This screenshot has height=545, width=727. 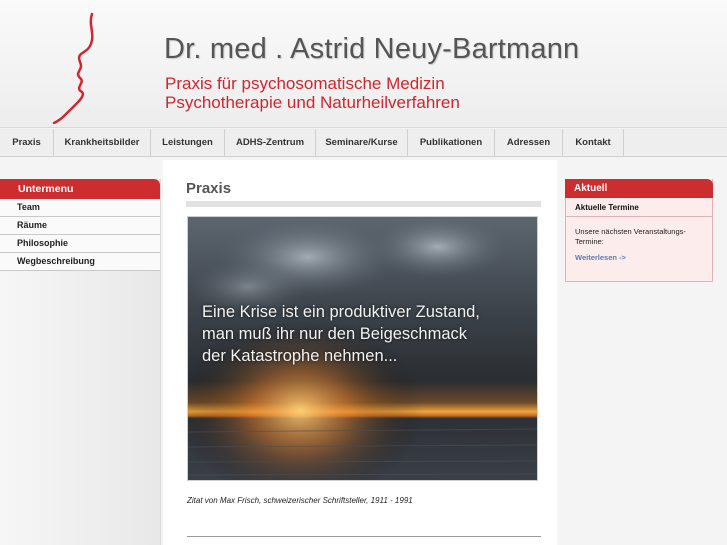 I want to click on site-title: Dr. med . Astrid Neuy-Bartmann, so click(x=372, y=49).